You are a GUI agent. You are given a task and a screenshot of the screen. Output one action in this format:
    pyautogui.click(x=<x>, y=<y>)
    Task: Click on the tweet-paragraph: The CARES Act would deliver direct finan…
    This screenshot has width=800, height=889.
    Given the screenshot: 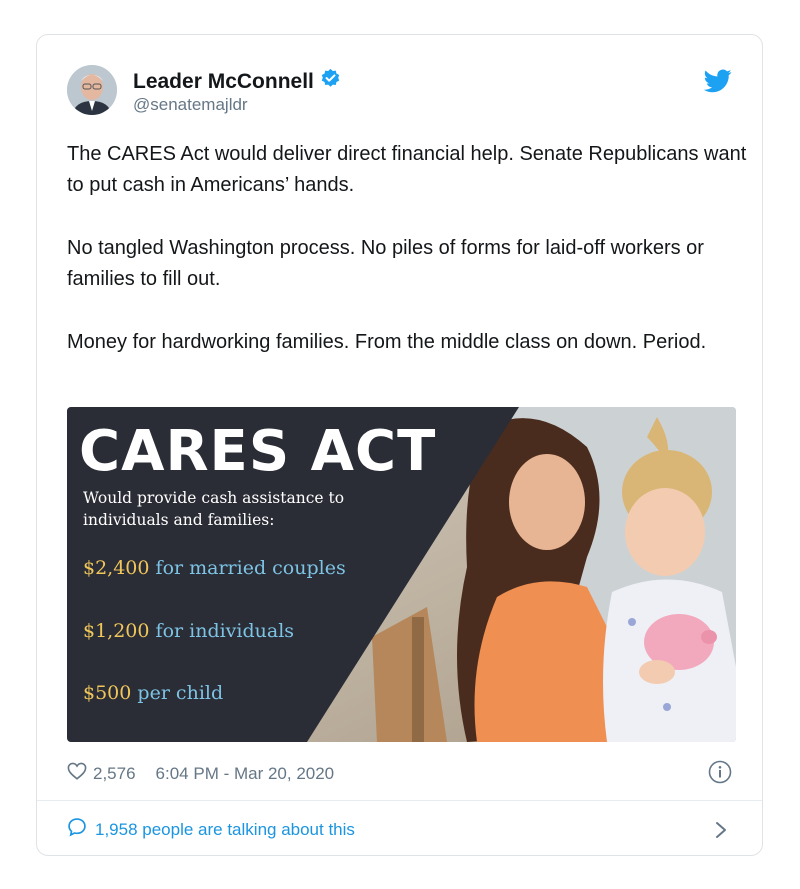 What is the action you would take?
    pyautogui.click(x=407, y=169)
    